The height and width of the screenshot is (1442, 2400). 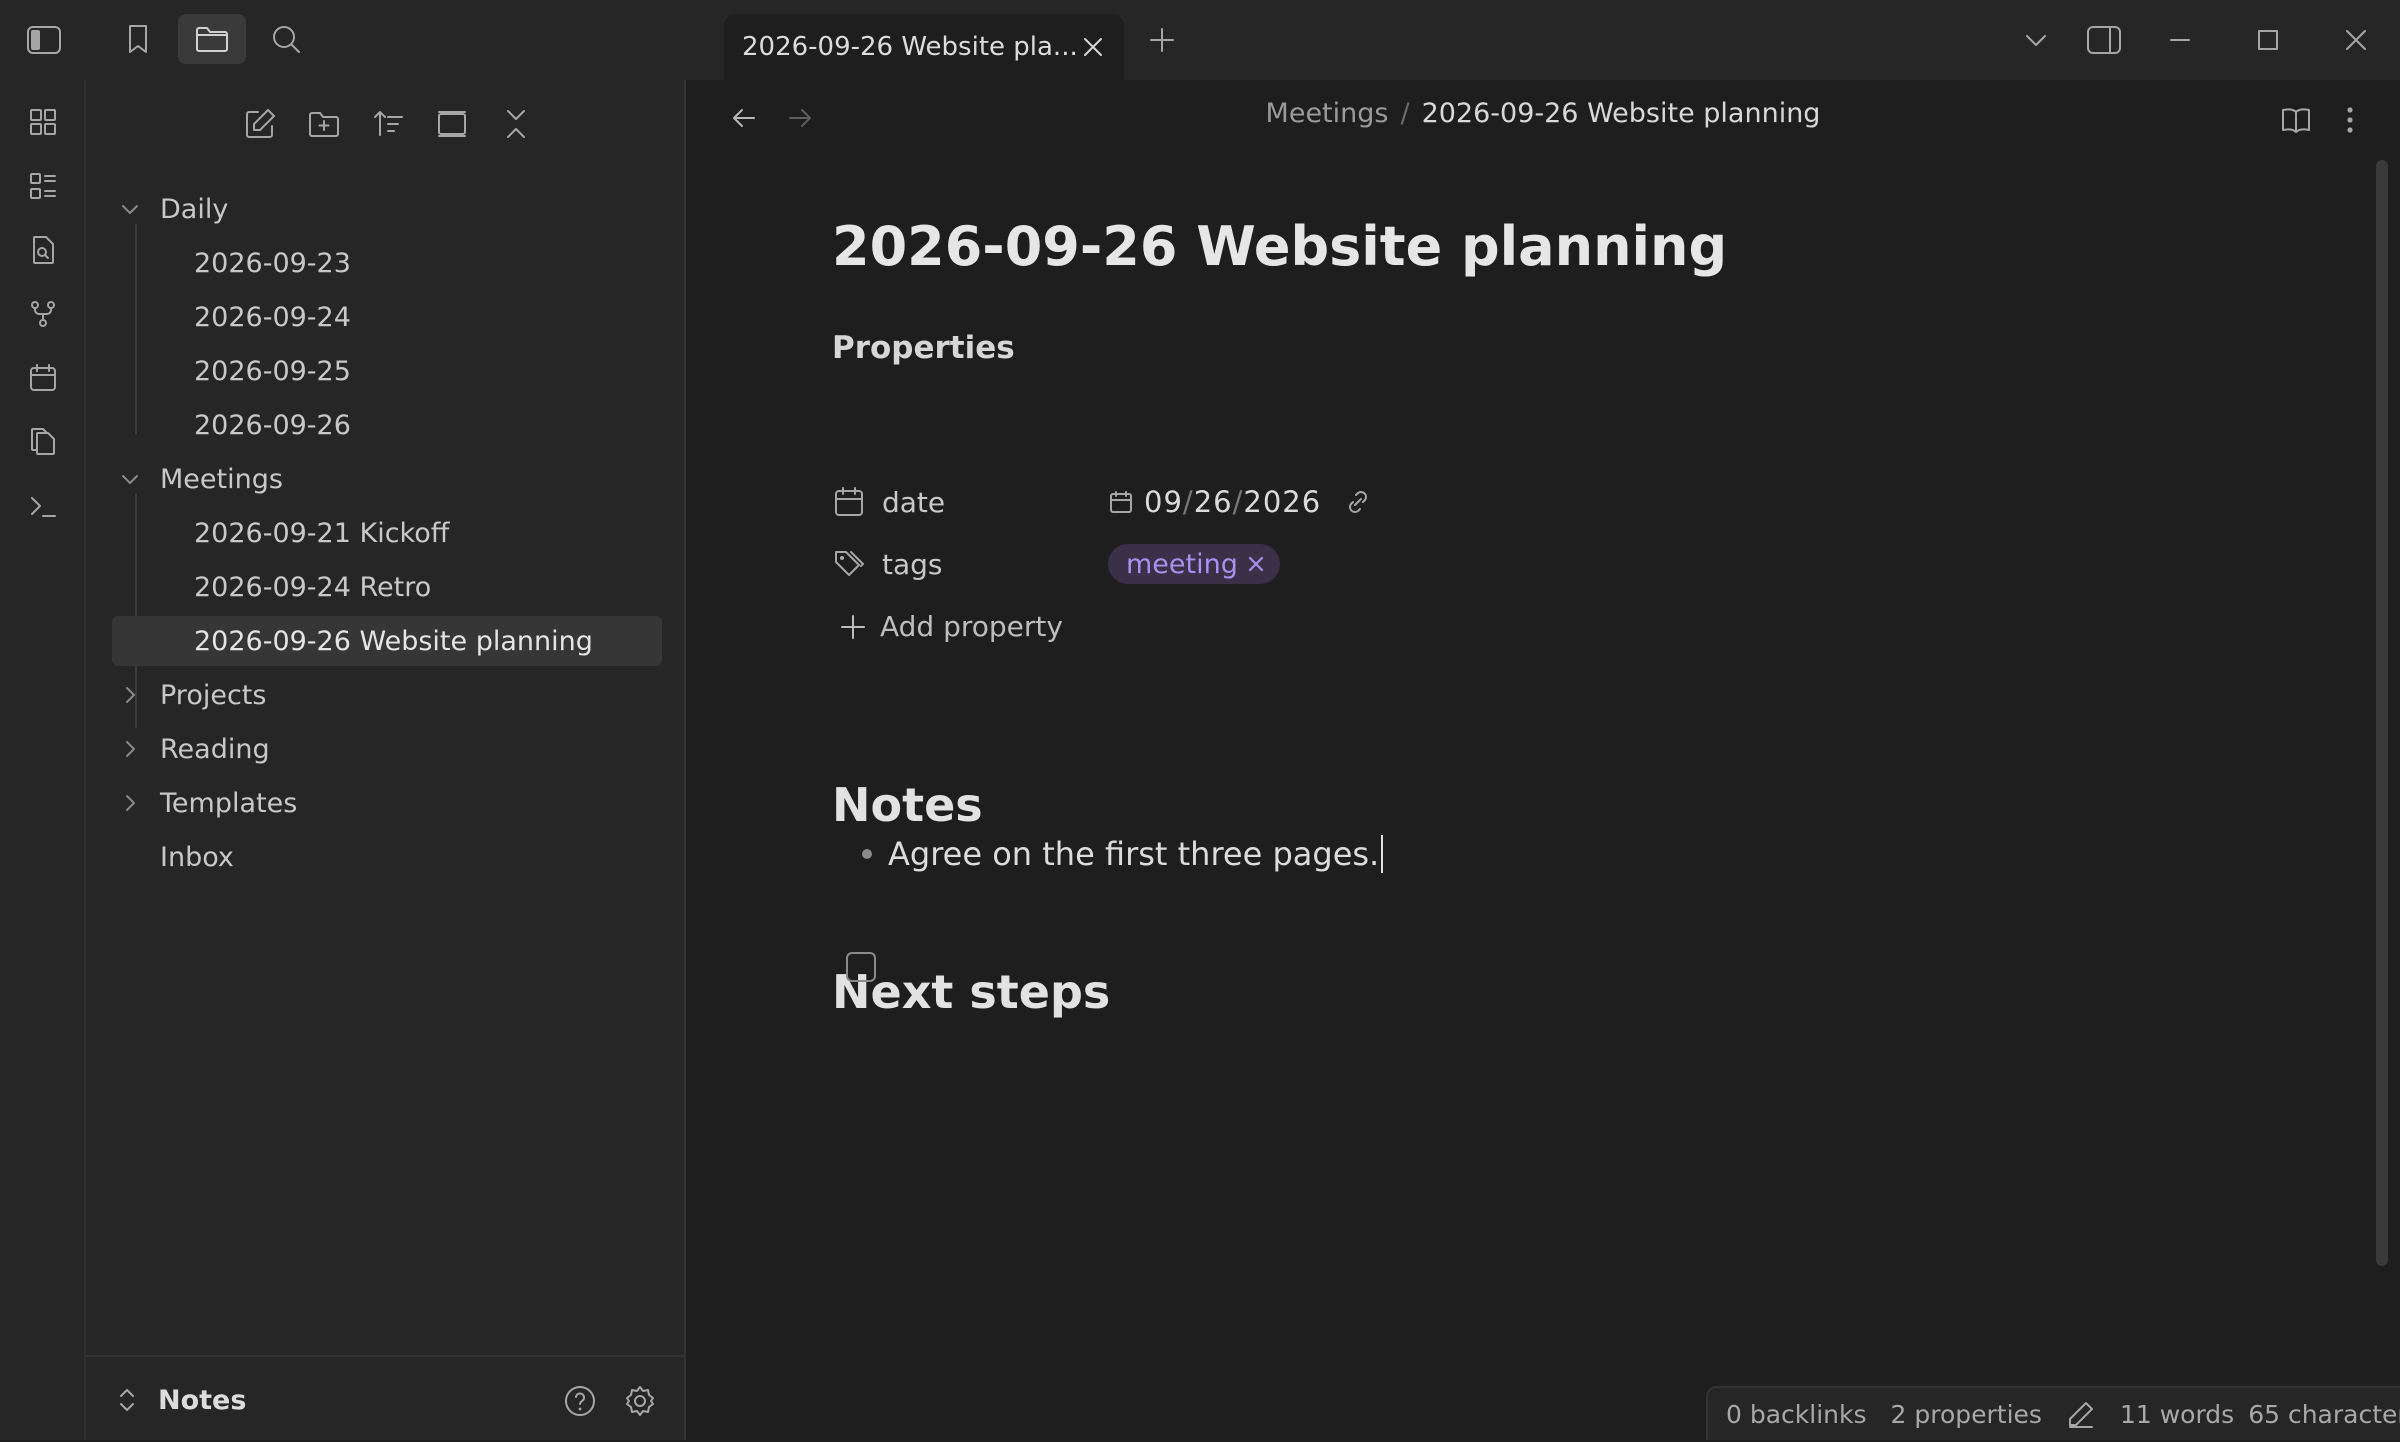 I want to click on backlinks-count: 0 backlinks, so click(x=1796, y=1414).